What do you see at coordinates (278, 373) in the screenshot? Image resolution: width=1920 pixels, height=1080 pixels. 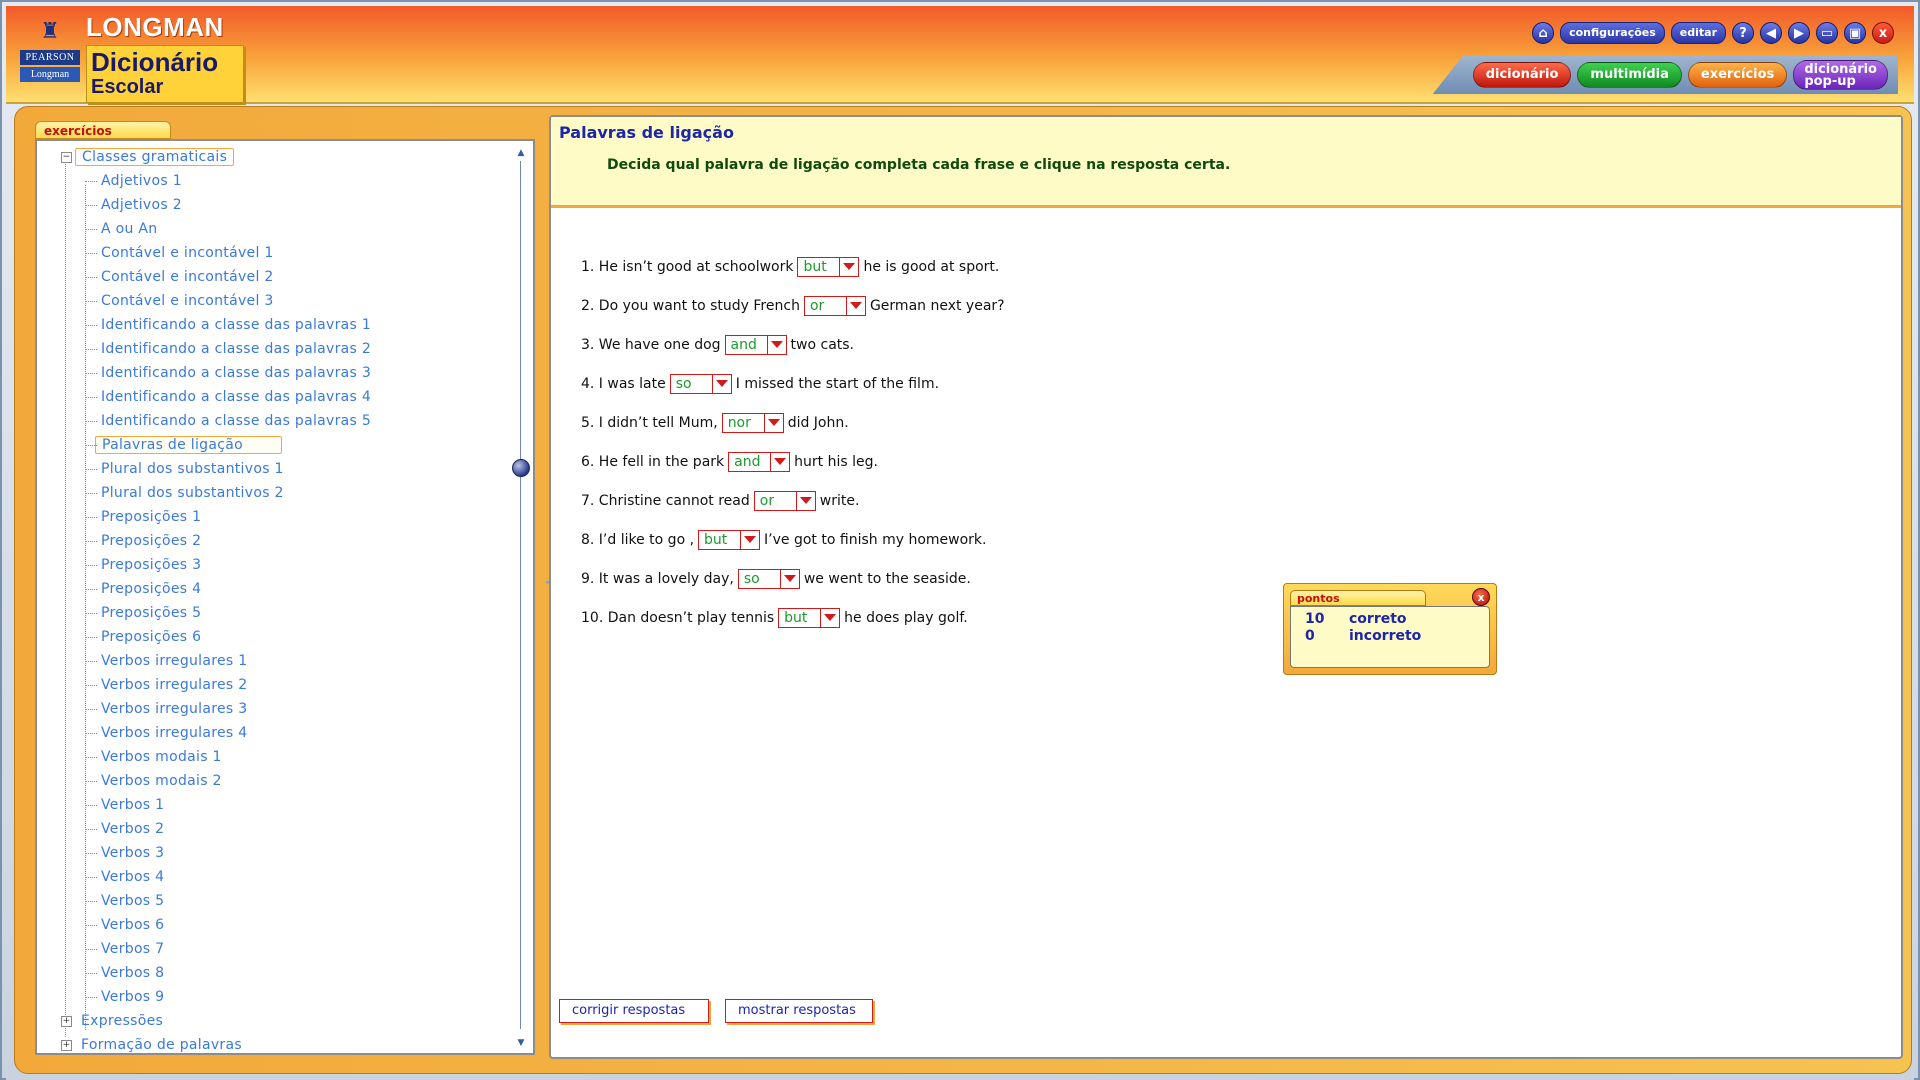 I see `tree-item: Identificando a classe das palavras 3` at bounding box center [278, 373].